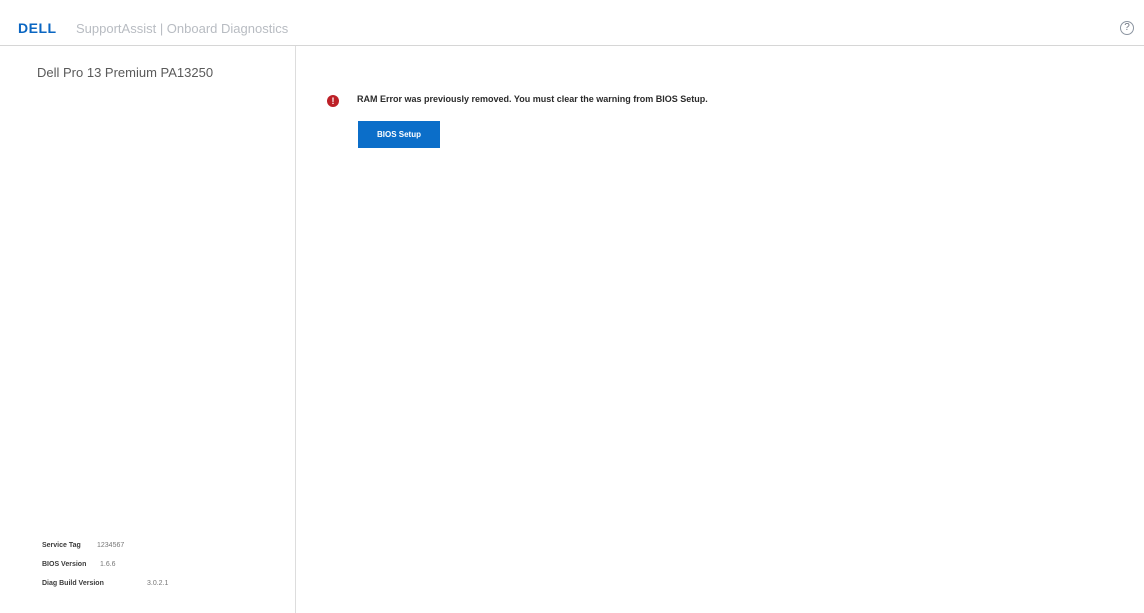  I want to click on diag-build-version-row: Diag Build Version 3.0.2.1, so click(157, 583).